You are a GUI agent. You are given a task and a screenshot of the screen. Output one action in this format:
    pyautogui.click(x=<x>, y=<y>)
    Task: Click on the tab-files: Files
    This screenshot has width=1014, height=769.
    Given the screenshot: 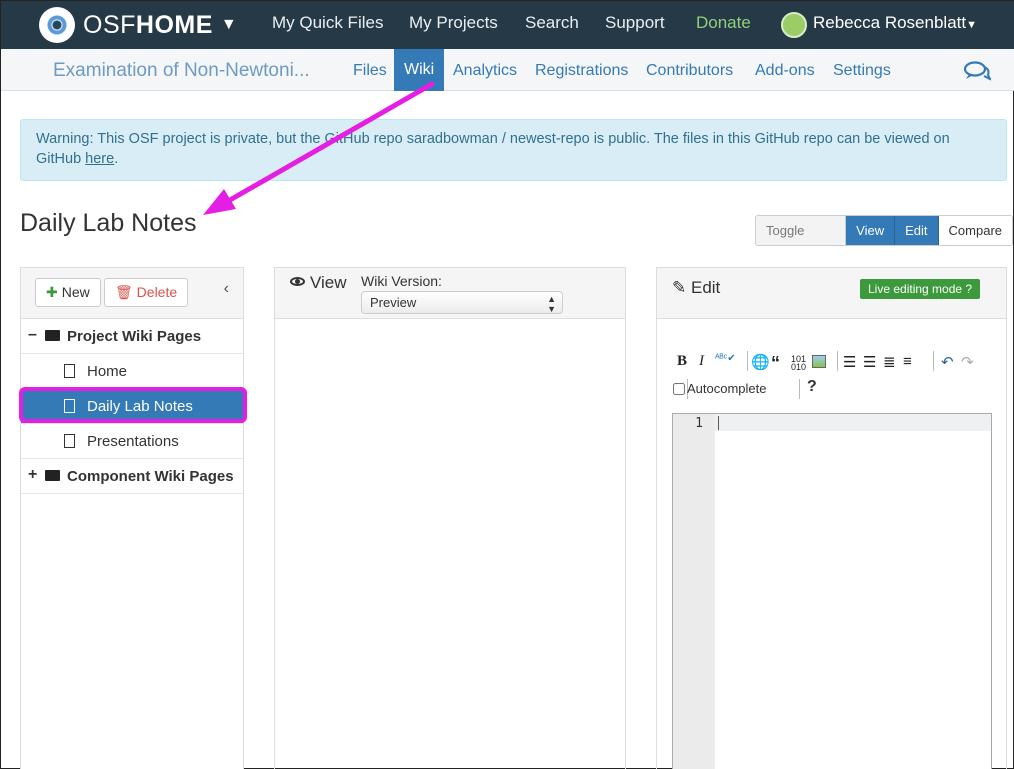 What is the action you would take?
    pyautogui.click(x=370, y=71)
    